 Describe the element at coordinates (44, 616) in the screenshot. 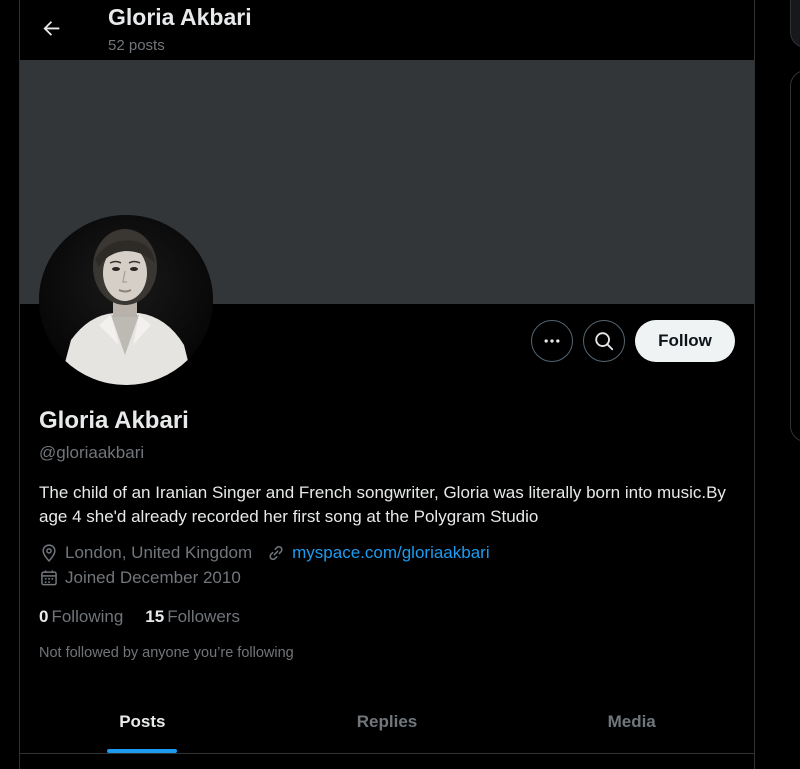

I see `following-count: 0` at that location.